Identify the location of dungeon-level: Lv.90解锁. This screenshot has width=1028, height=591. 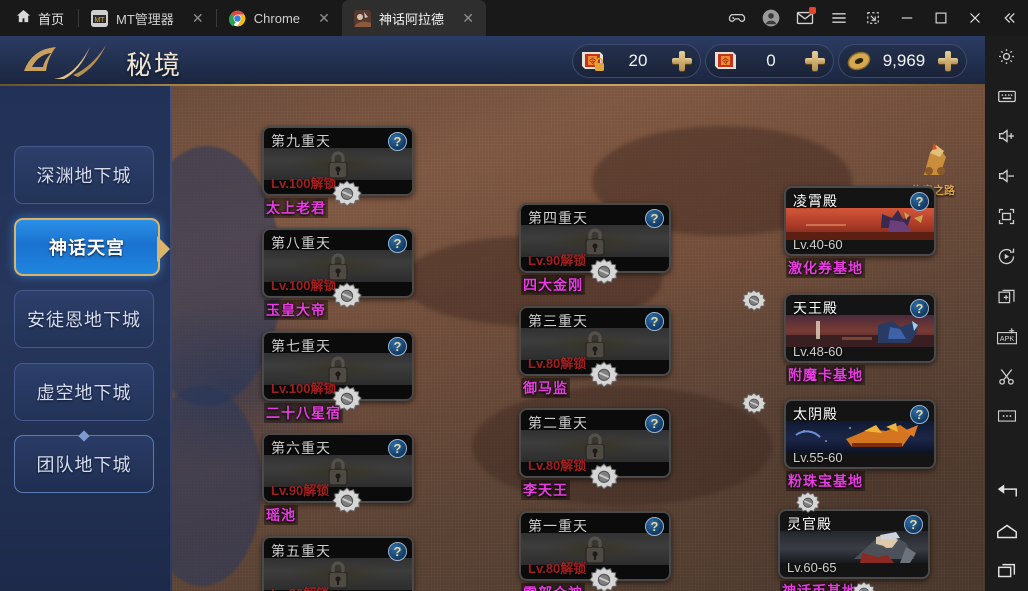
(300, 587).